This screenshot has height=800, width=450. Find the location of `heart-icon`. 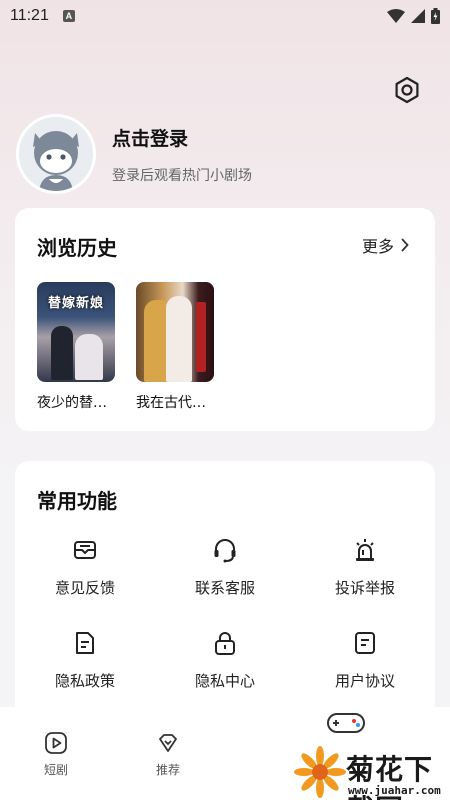

heart-icon is located at coordinates (168, 743).